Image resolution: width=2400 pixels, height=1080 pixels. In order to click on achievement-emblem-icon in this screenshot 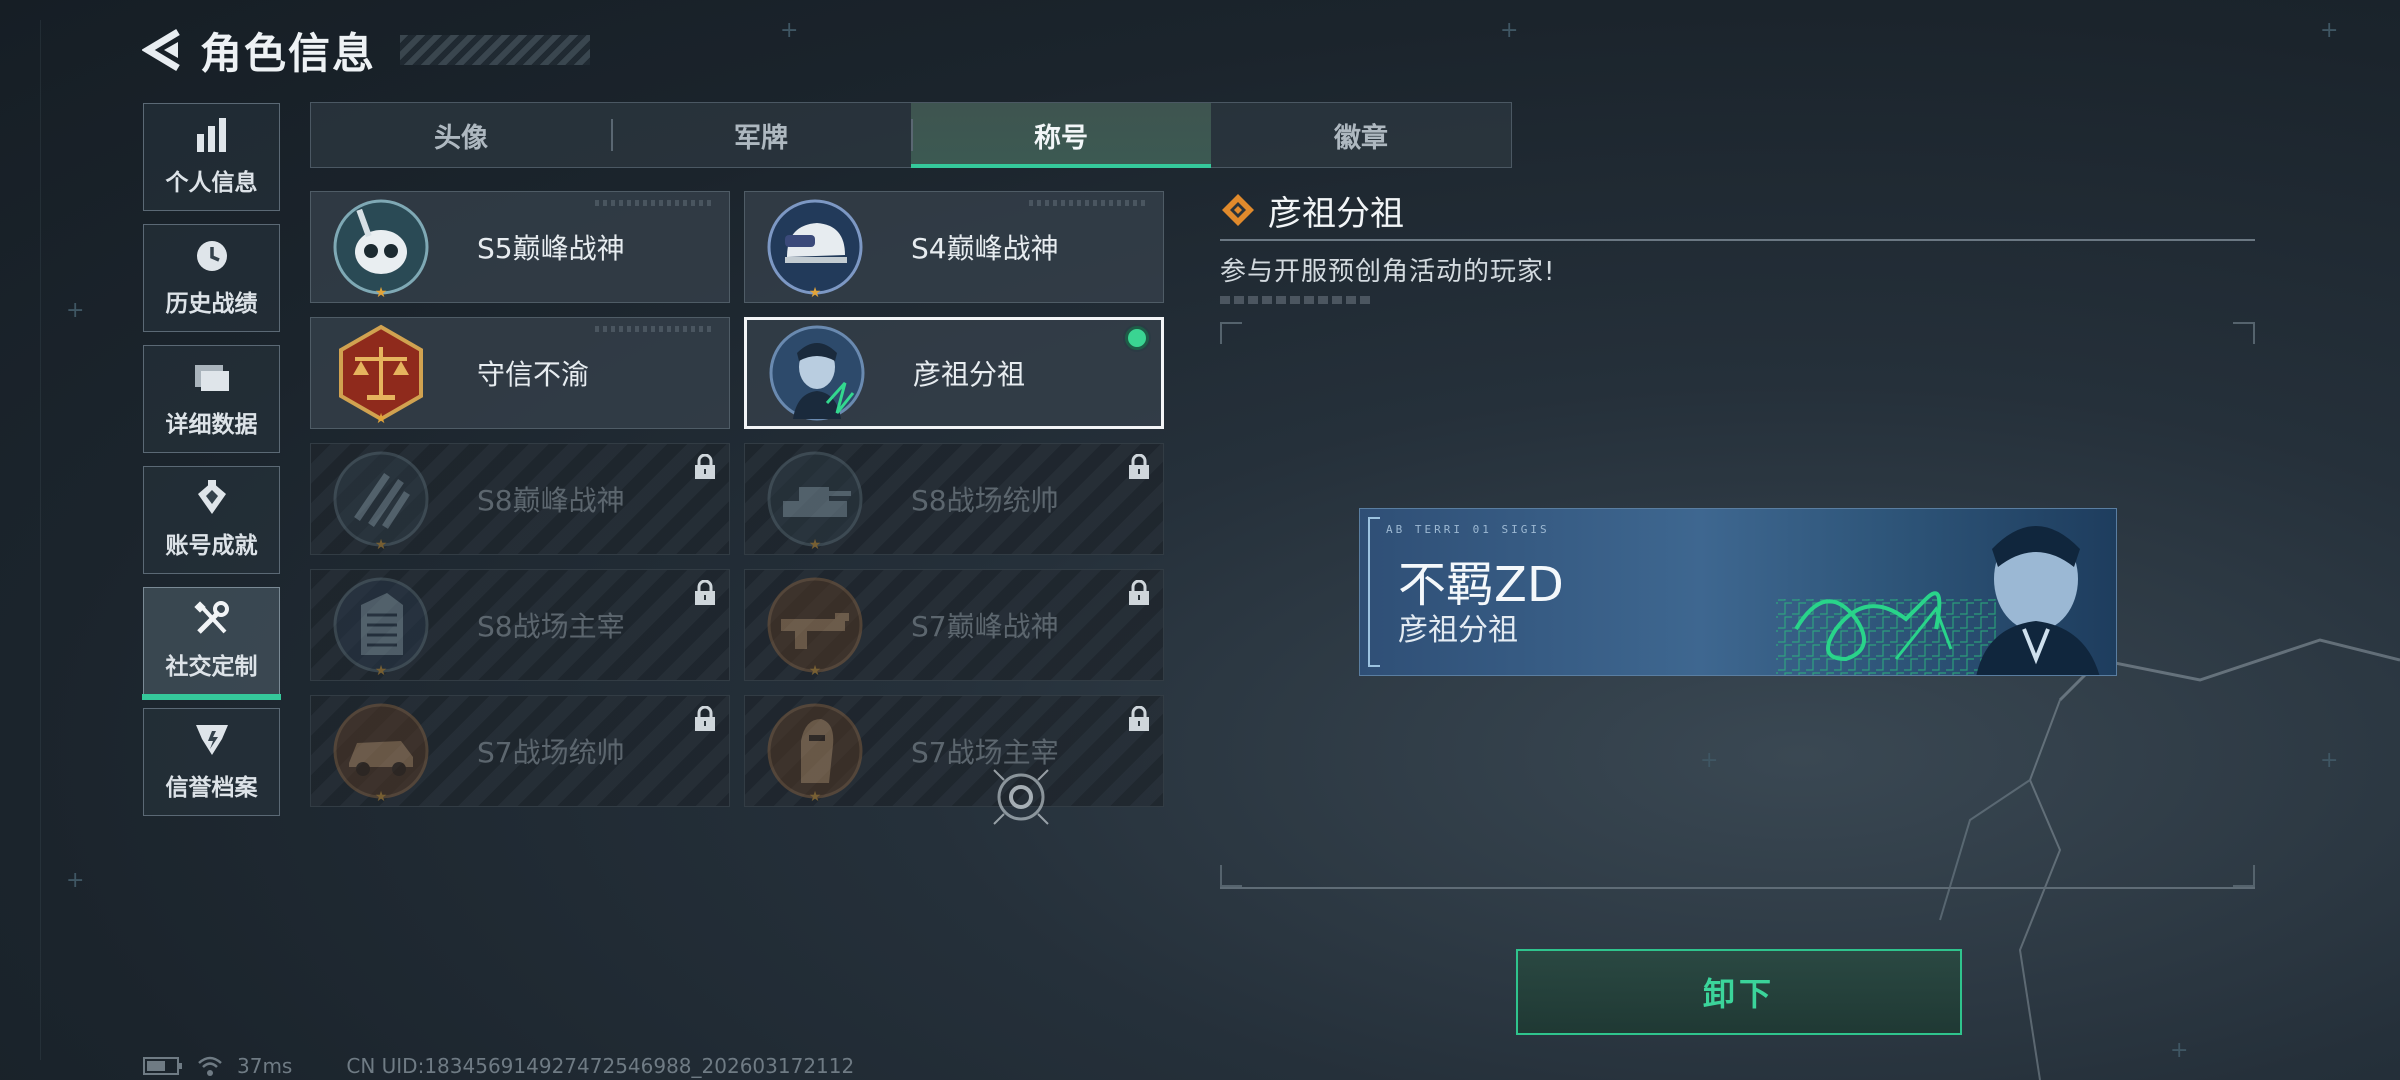, I will do `click(212, 498)`.